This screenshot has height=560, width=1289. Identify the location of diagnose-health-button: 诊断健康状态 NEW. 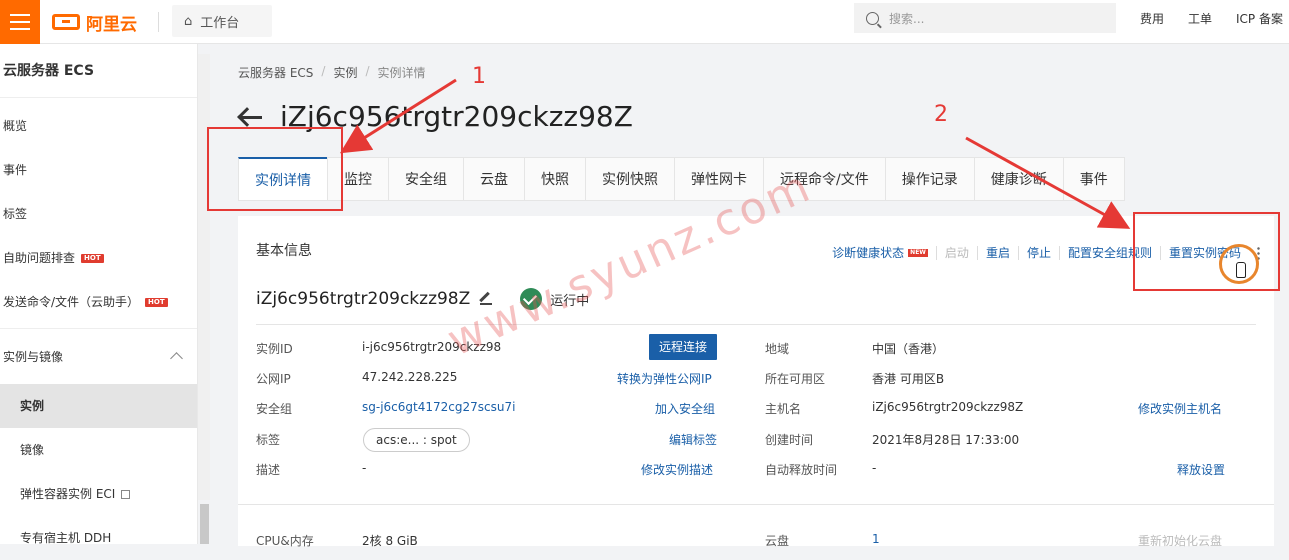
(880, 253).